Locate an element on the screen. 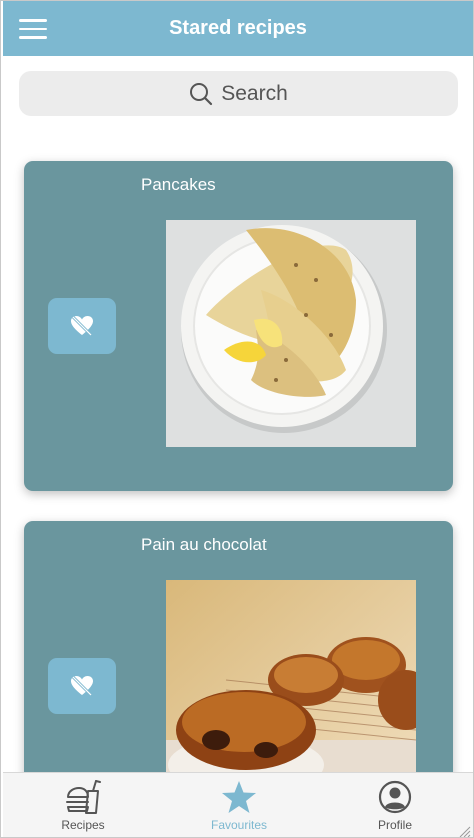 The width and height of the screenshot is (474, 838). tab-profile: Profile is located at coordinates (395, 805).